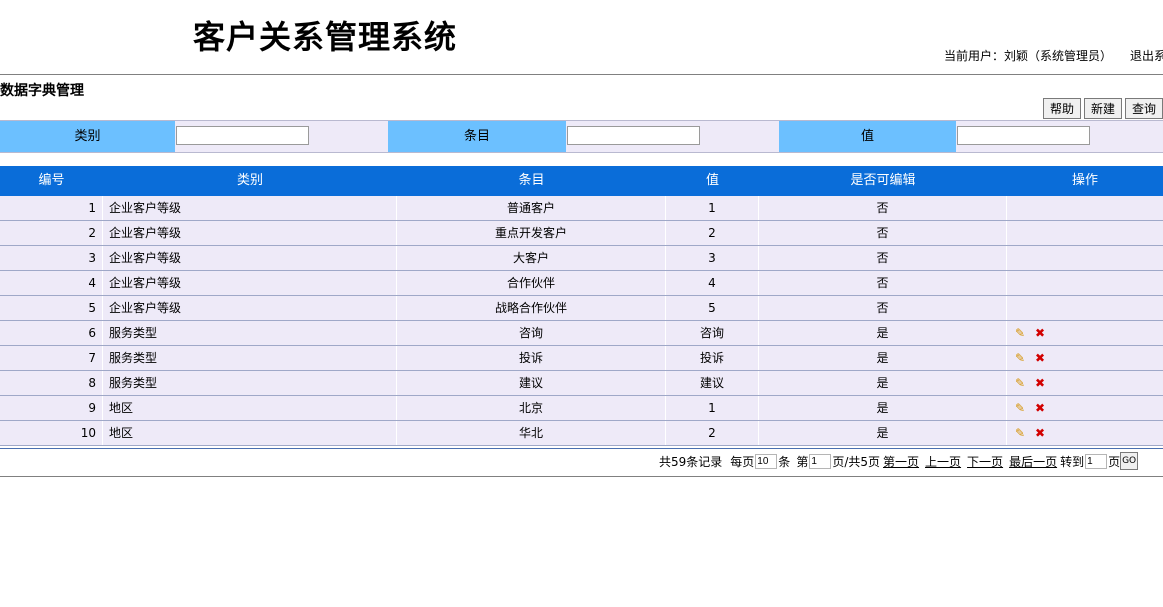  I want to click on app-title: 客户关系管理系统, so click(325, 37).